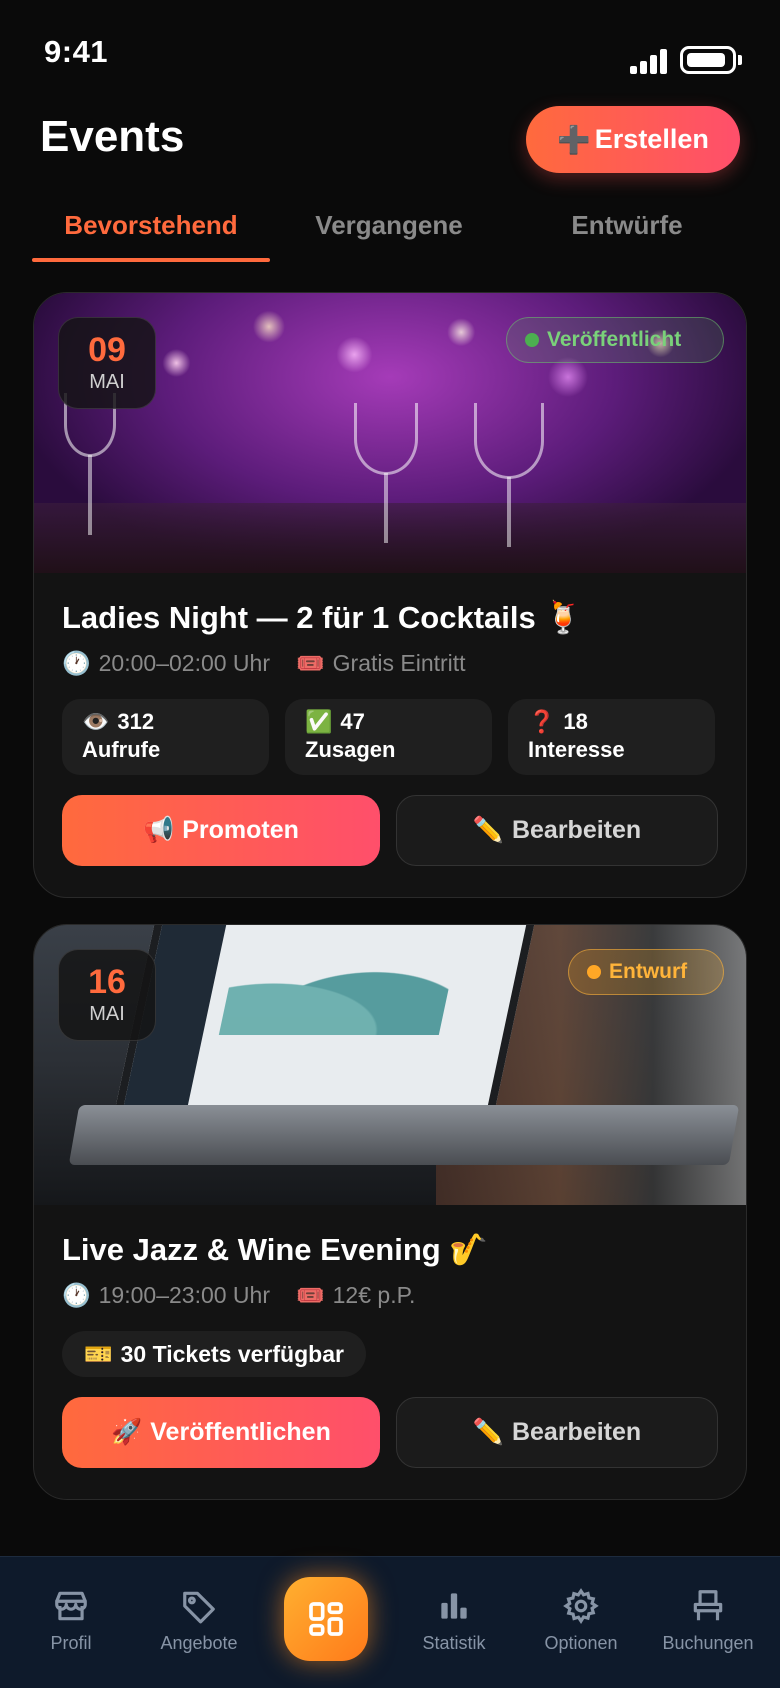  I want to click on stat-value: 312, so click(136, 721).